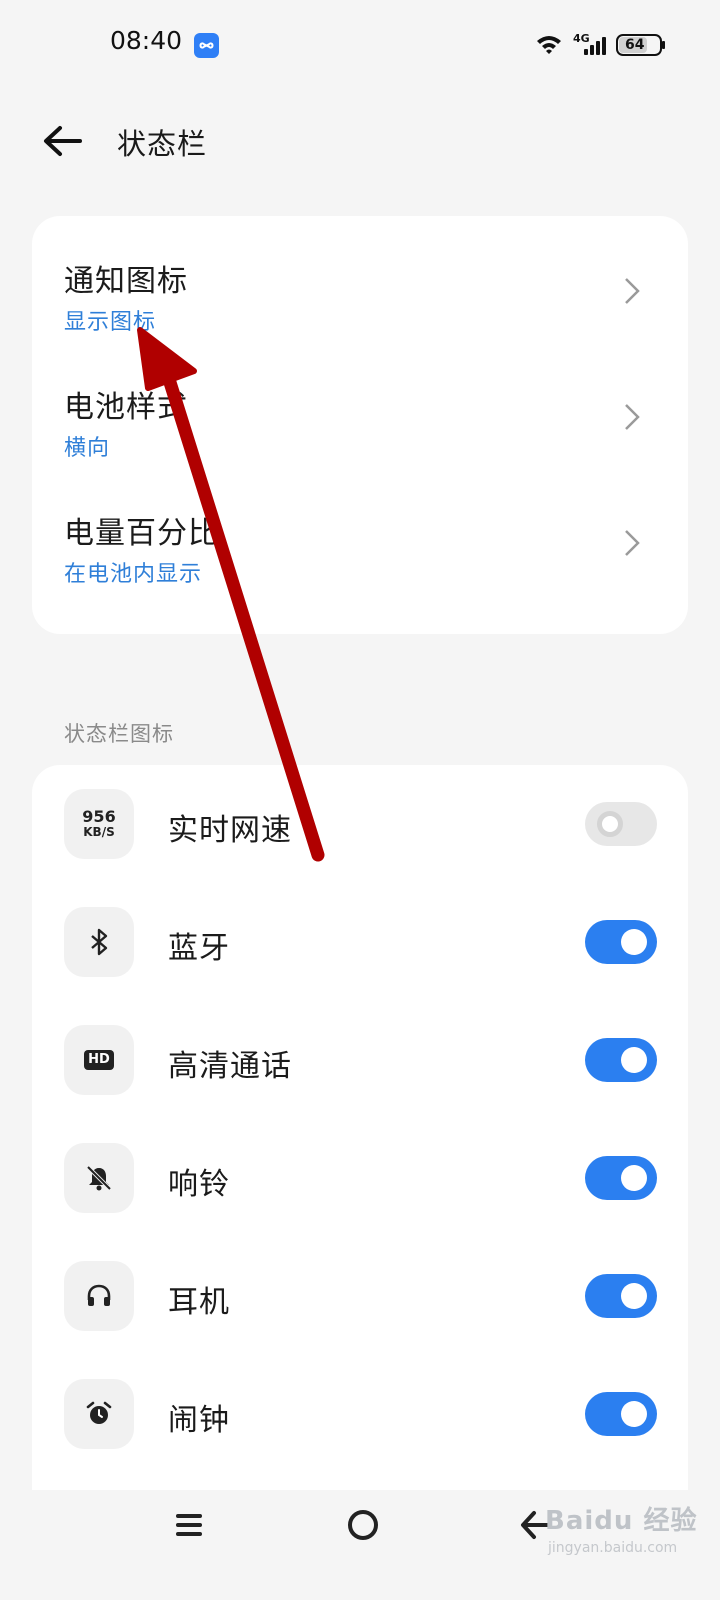 Image resolution: width=720 pixels, height=1600 pixels. What do you see at coordinates (581, 38) in the screenshot?
I see `network-type-label: 4G` at bounding box center [581, 38].